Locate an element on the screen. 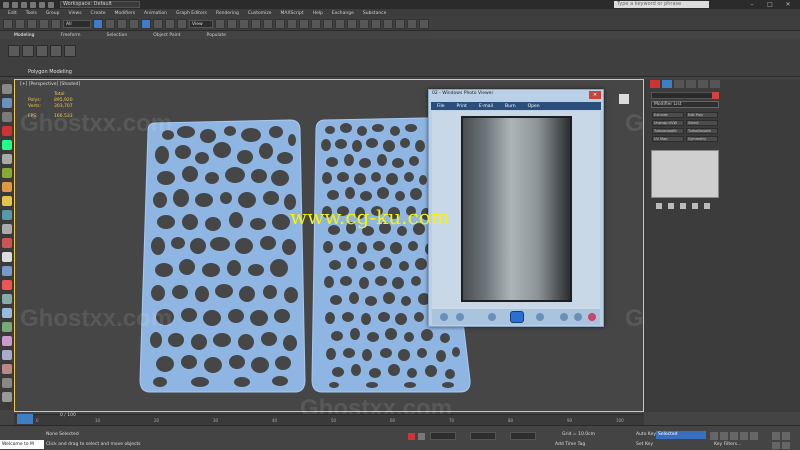 This screenshot has width=800, height=450. z-coordinate-field is located at coordinates (523, 436).